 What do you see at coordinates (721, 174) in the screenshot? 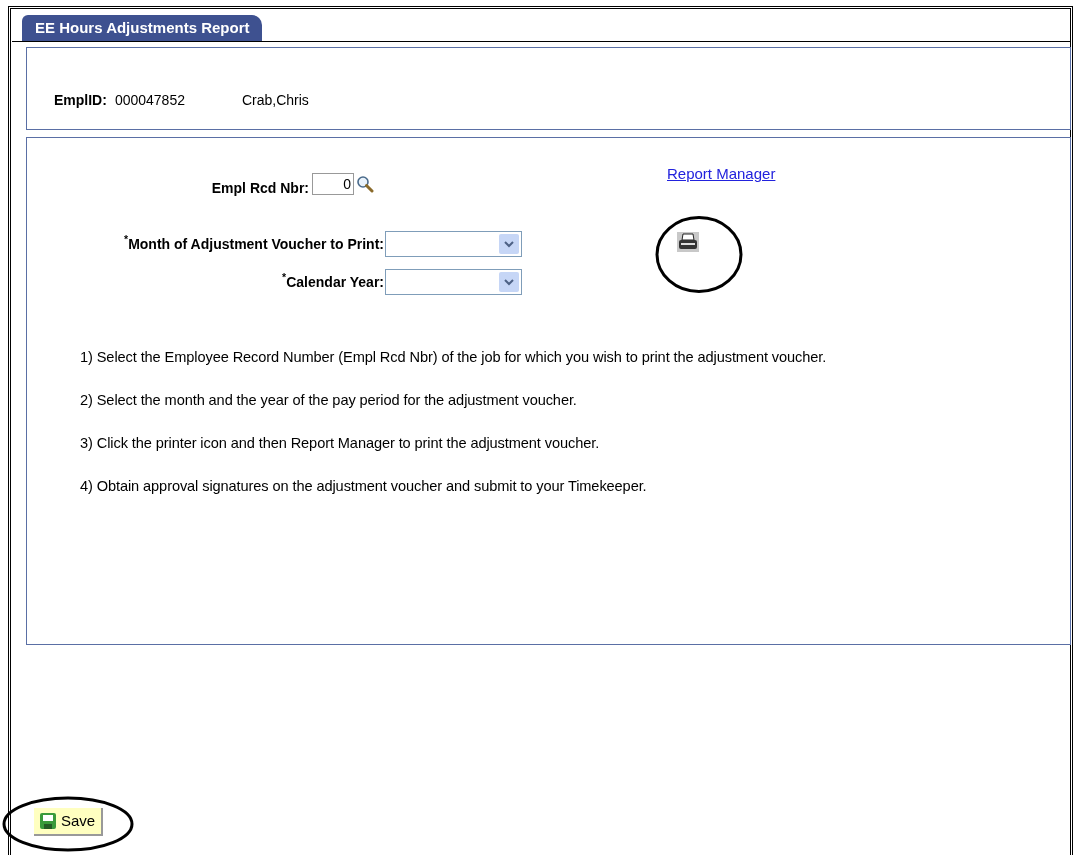
I see `report-manager-link: Report Manager` at bounding box center [721, 174].